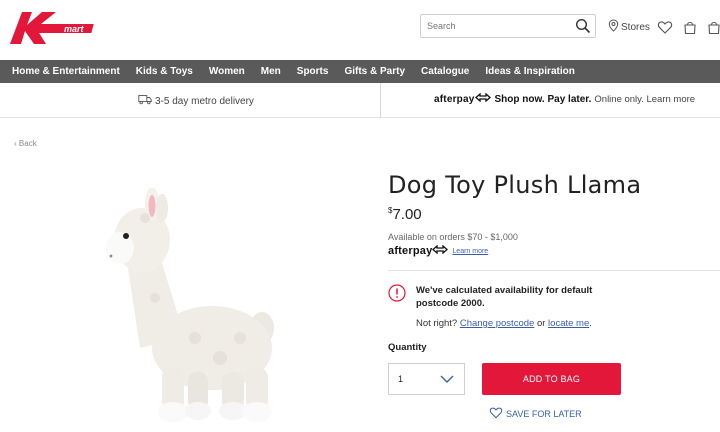  What do you see at coordinates (360, 30) in the screenshot?
I see `site-header: mart Stores` at bounding box center [360, 30].